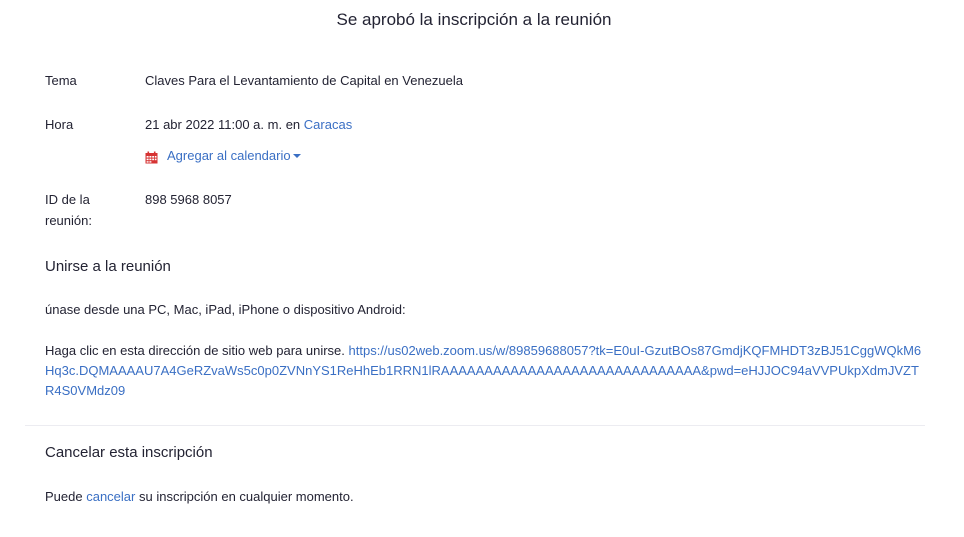 The height and width of the screenshot is (537, 964). What do you see at coordinates (246, 496) in the screenshot?
I see `cancel-text-after: su inscripción en cualquier momento.` at bounding box center [246, 496].